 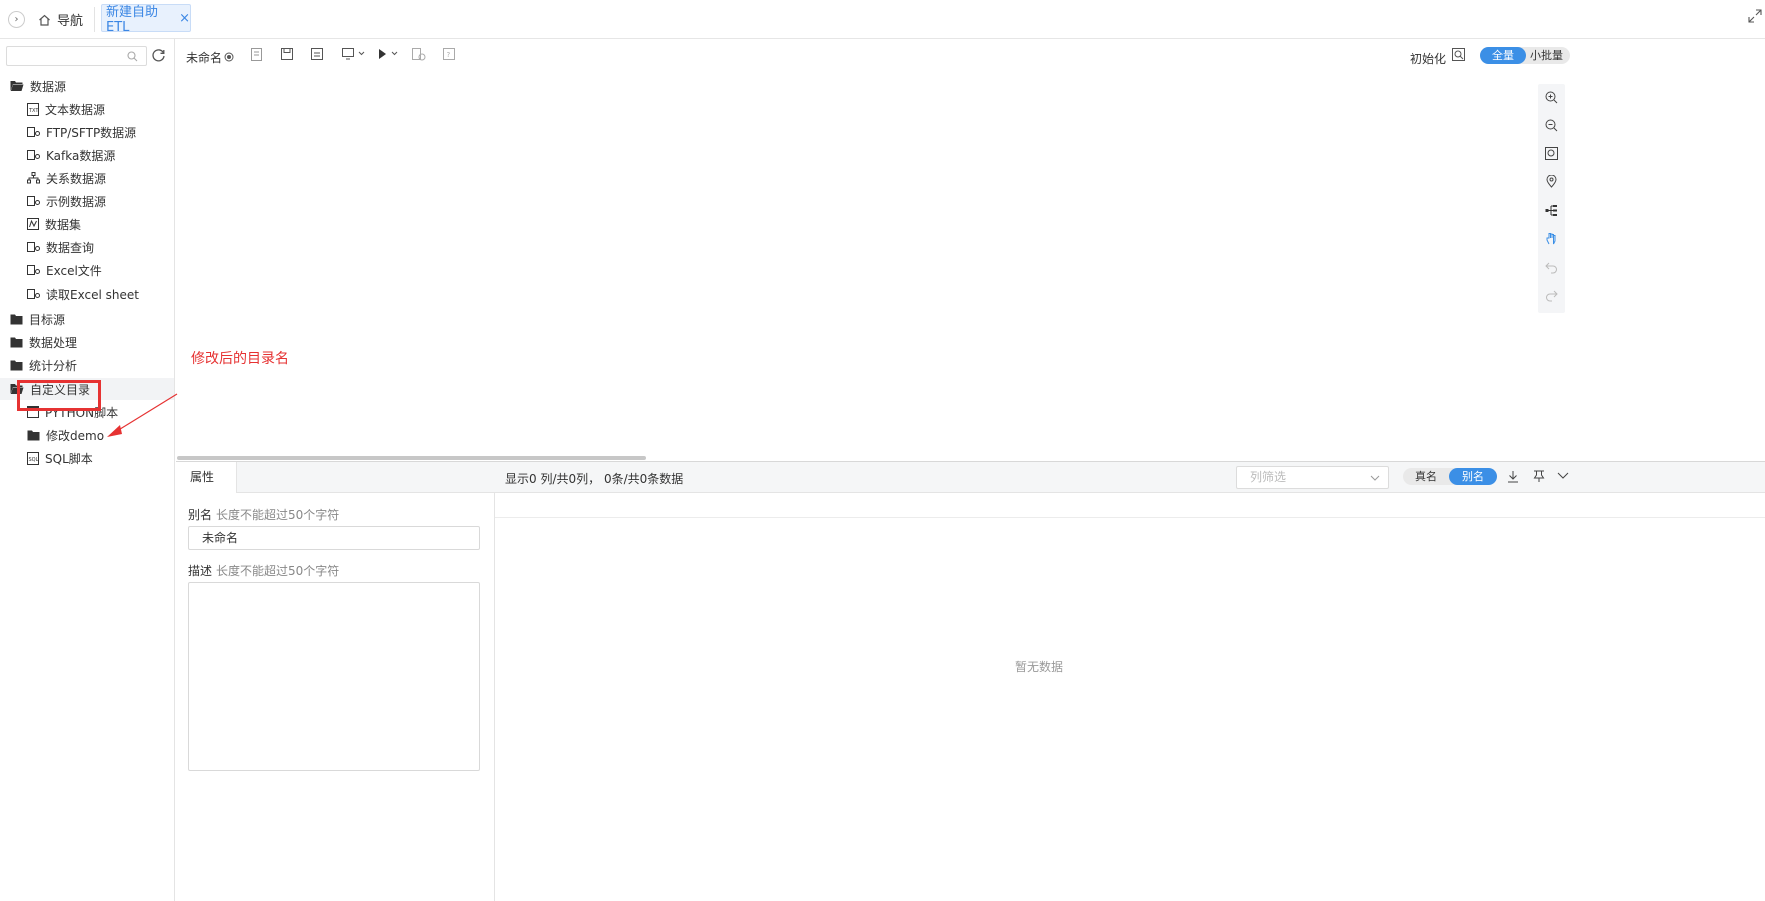 I want to click on data-preview-header: 显示0 列/共0列， 0条/共0条数据 列筛选 真名 别名, so click(x=1130, y=477).